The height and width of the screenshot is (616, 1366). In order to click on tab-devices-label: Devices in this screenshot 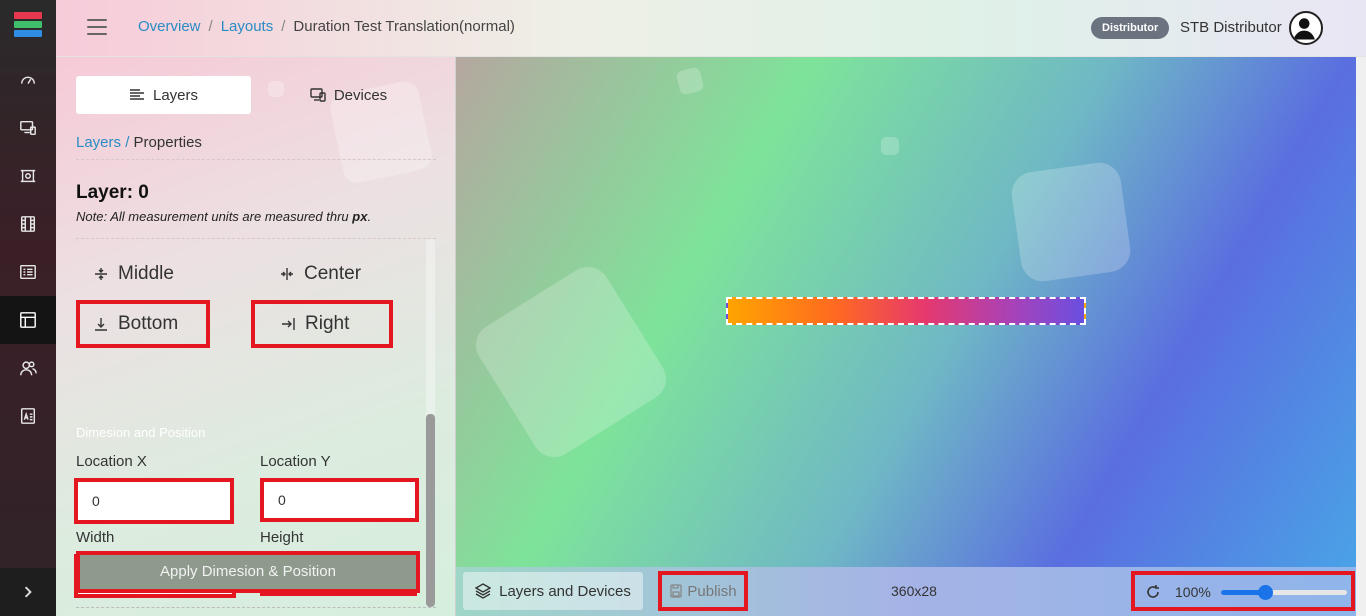, I will do `click(360, 95)`.